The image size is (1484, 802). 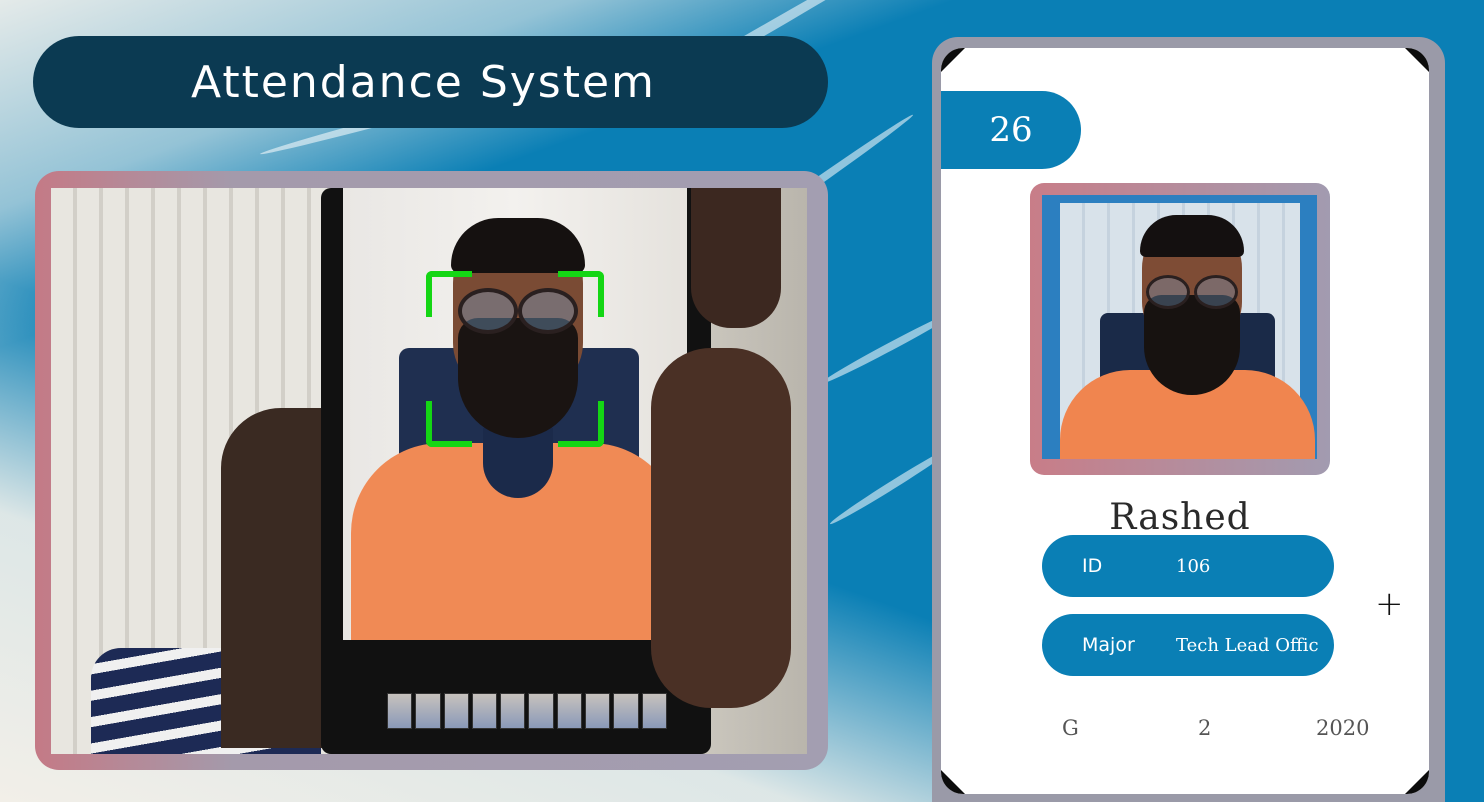 I want to click on major-label: Major, so click(x=1108, y=645).